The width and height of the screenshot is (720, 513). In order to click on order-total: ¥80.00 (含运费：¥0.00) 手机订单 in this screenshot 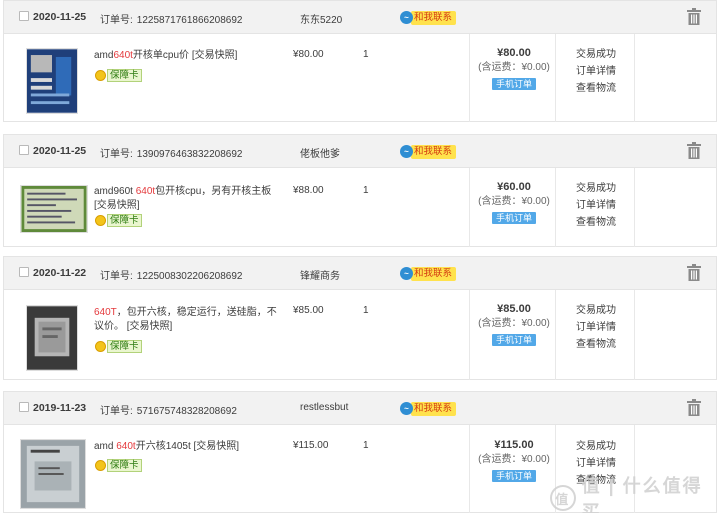, I will do `click(514, 68)`.